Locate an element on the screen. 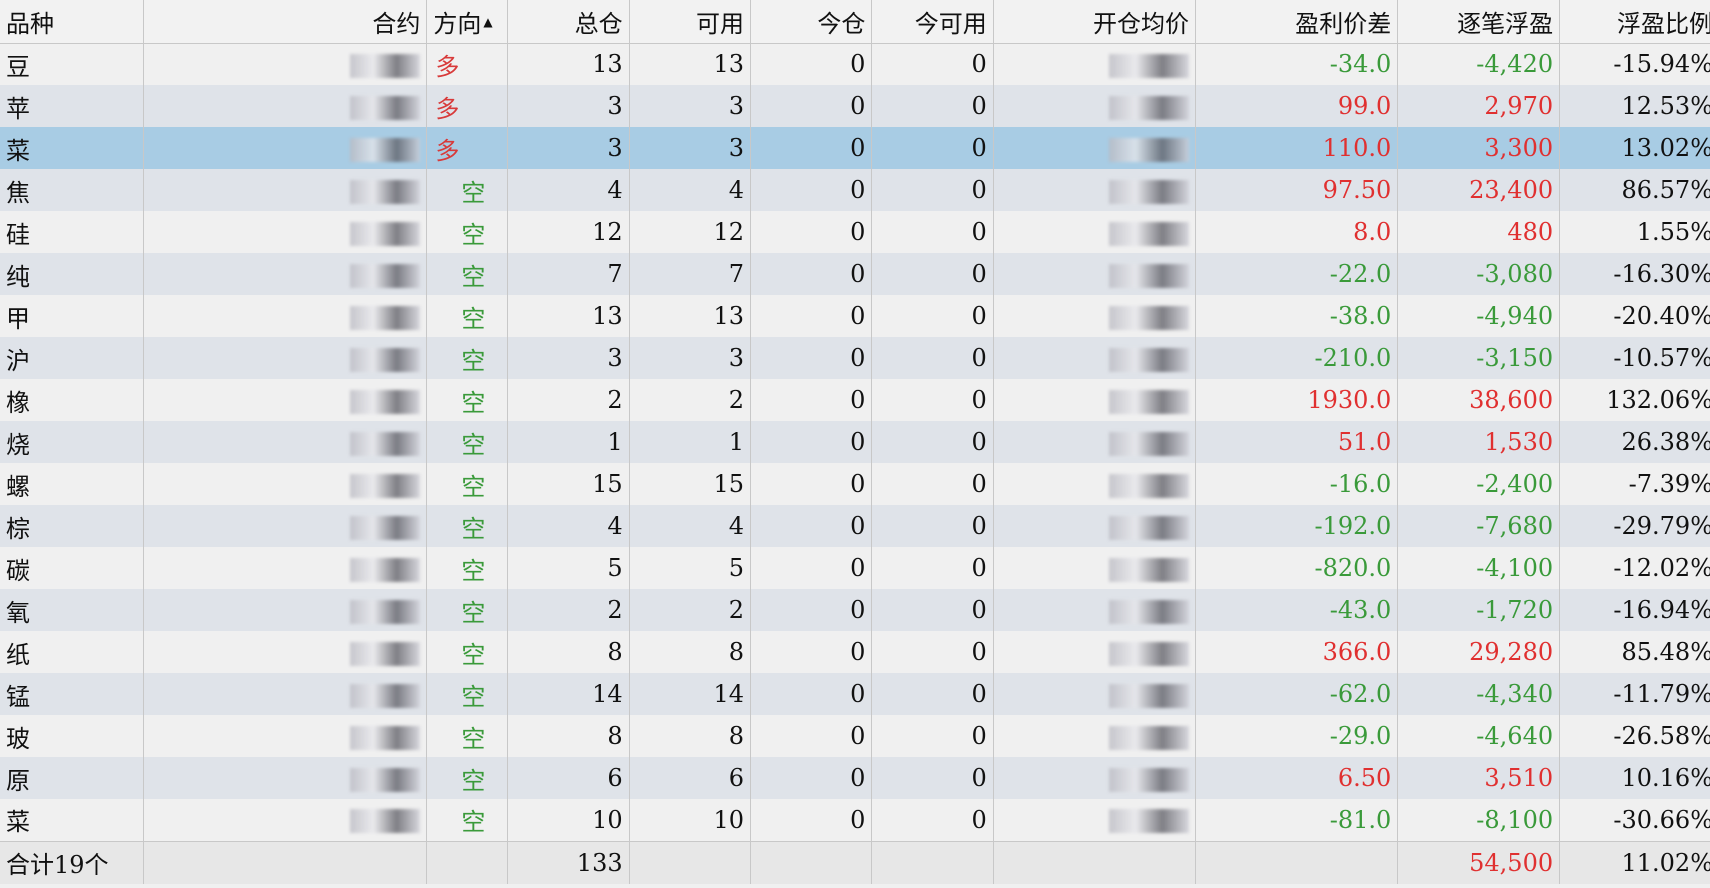  cell-product: 氧 is located at coordinates (72, 610).